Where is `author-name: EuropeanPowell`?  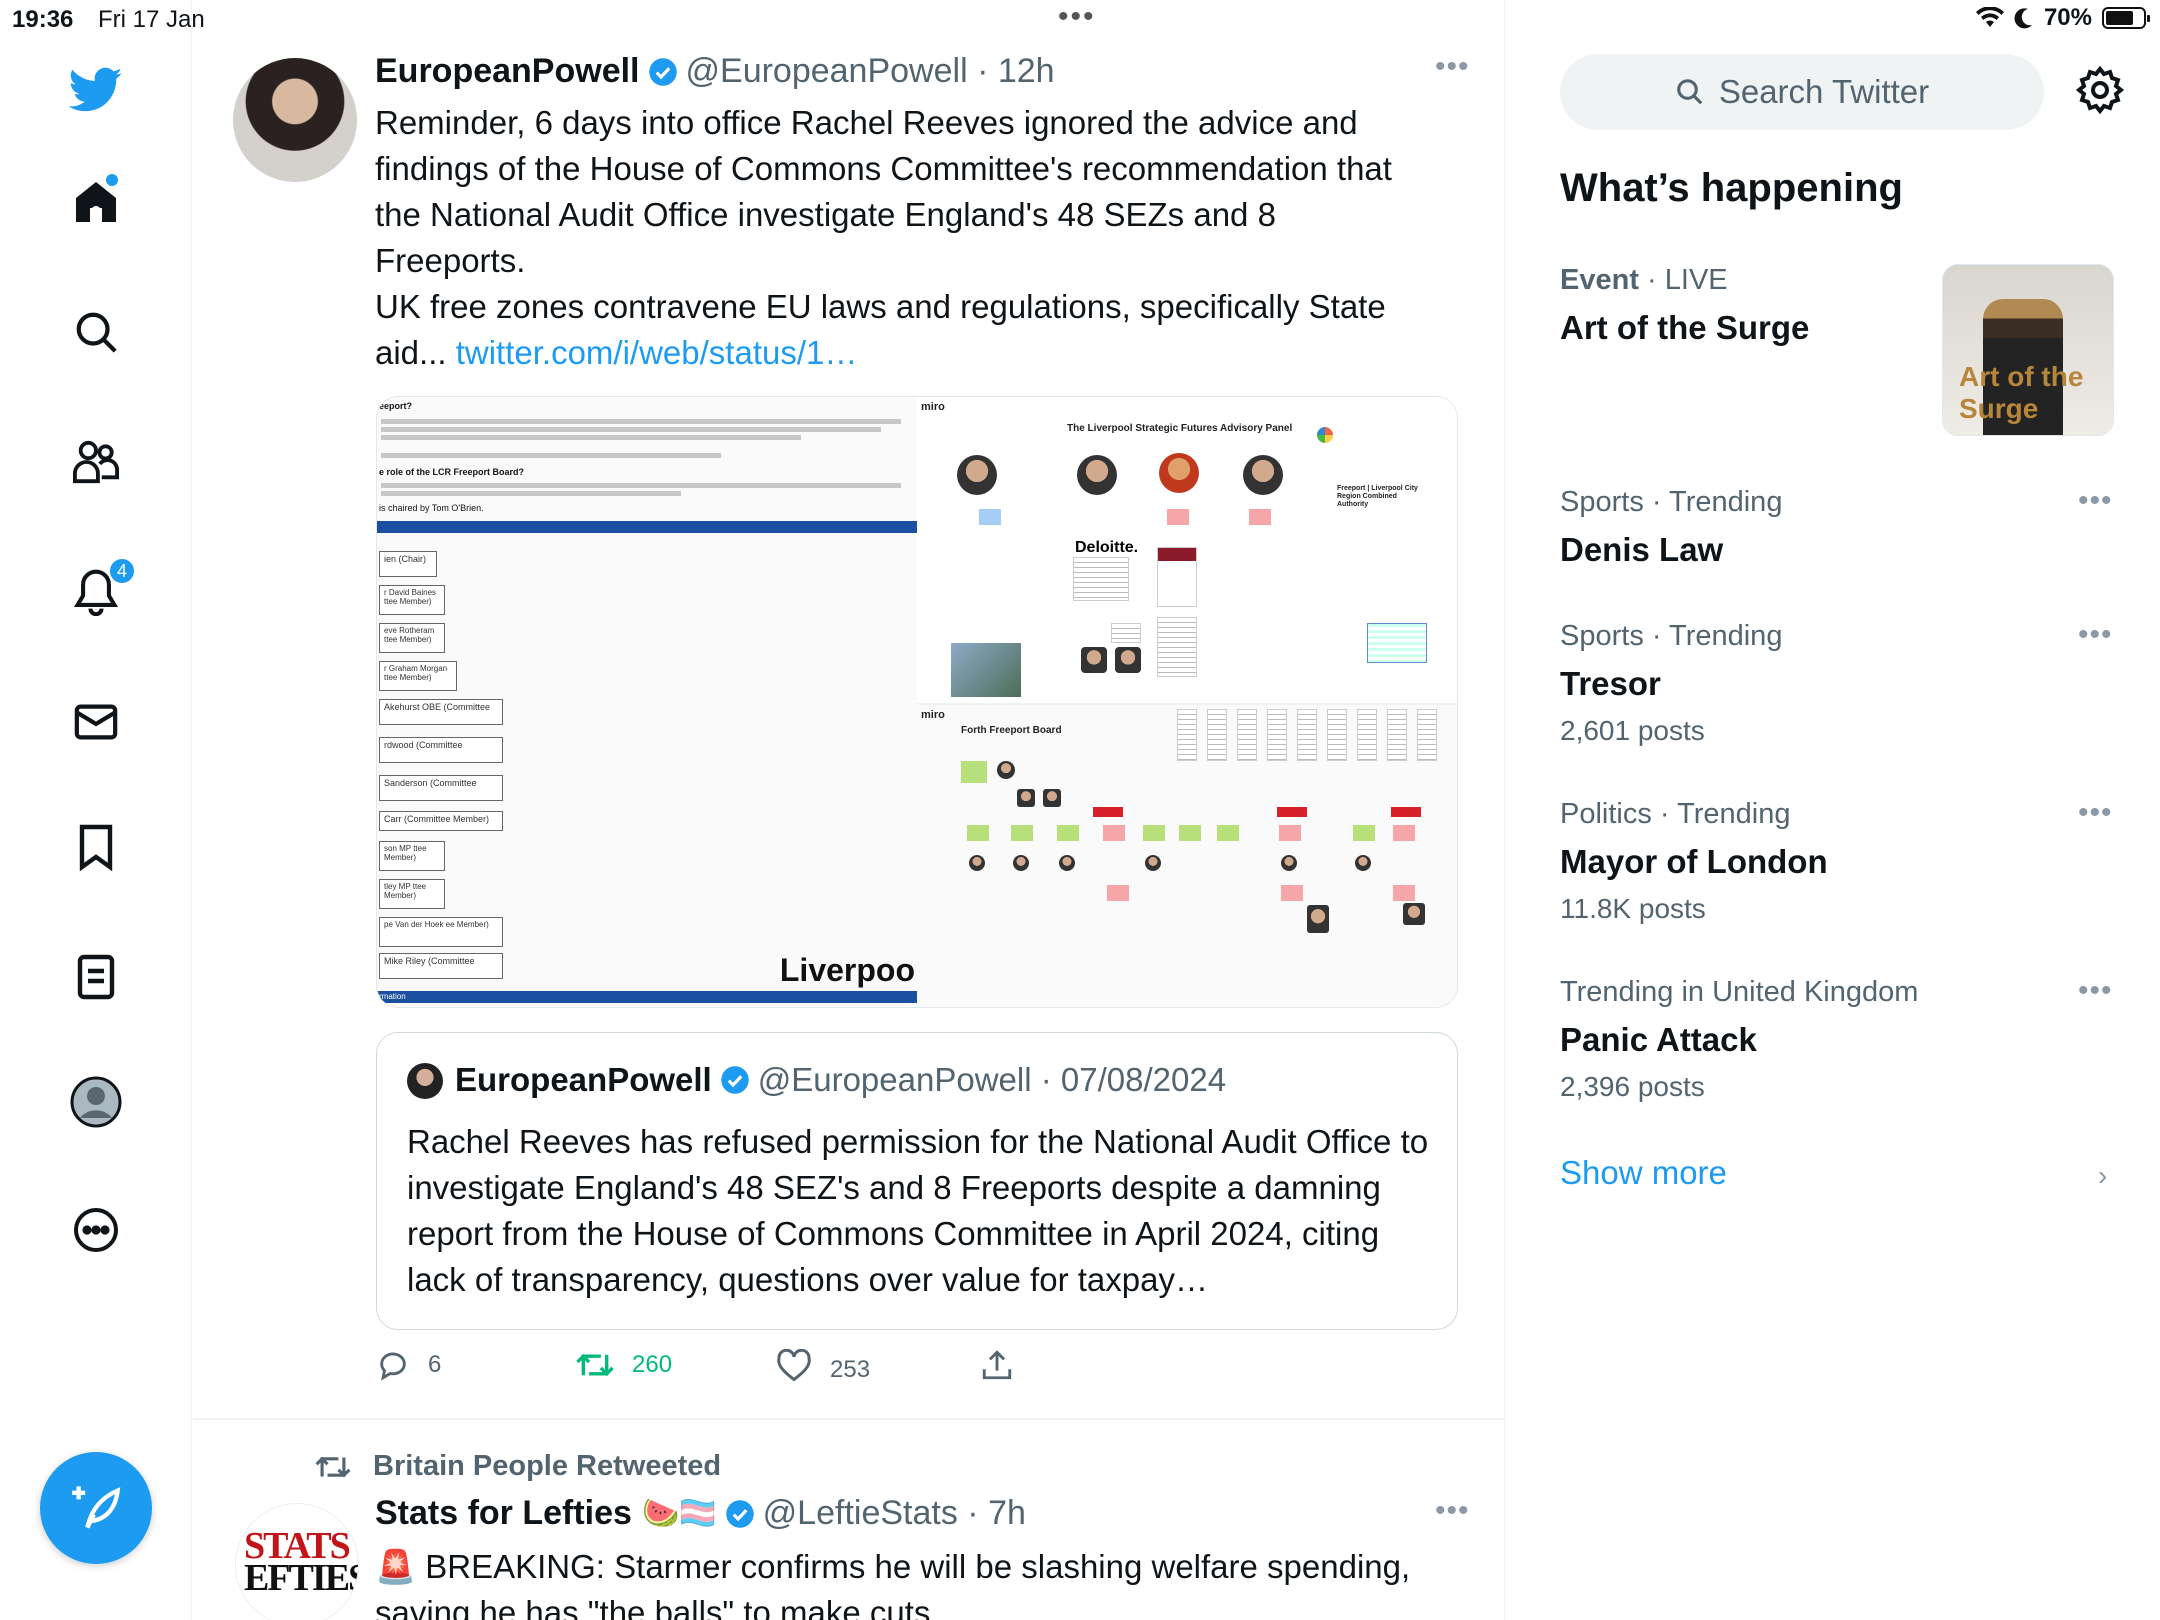
author-name: EuropeanPowell is located at coordinates (507, 71).